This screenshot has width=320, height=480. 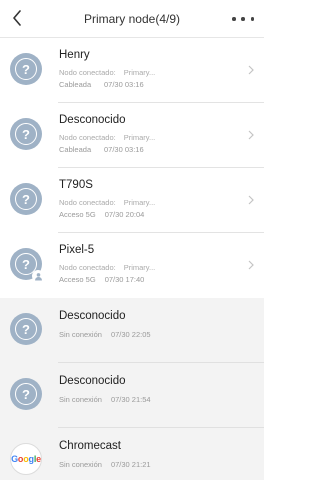 What do you see at coordinates (130, 334) in the screenshot?
I see `last-seen-time: 07/30 22:05` at bounding box center [130, 334].